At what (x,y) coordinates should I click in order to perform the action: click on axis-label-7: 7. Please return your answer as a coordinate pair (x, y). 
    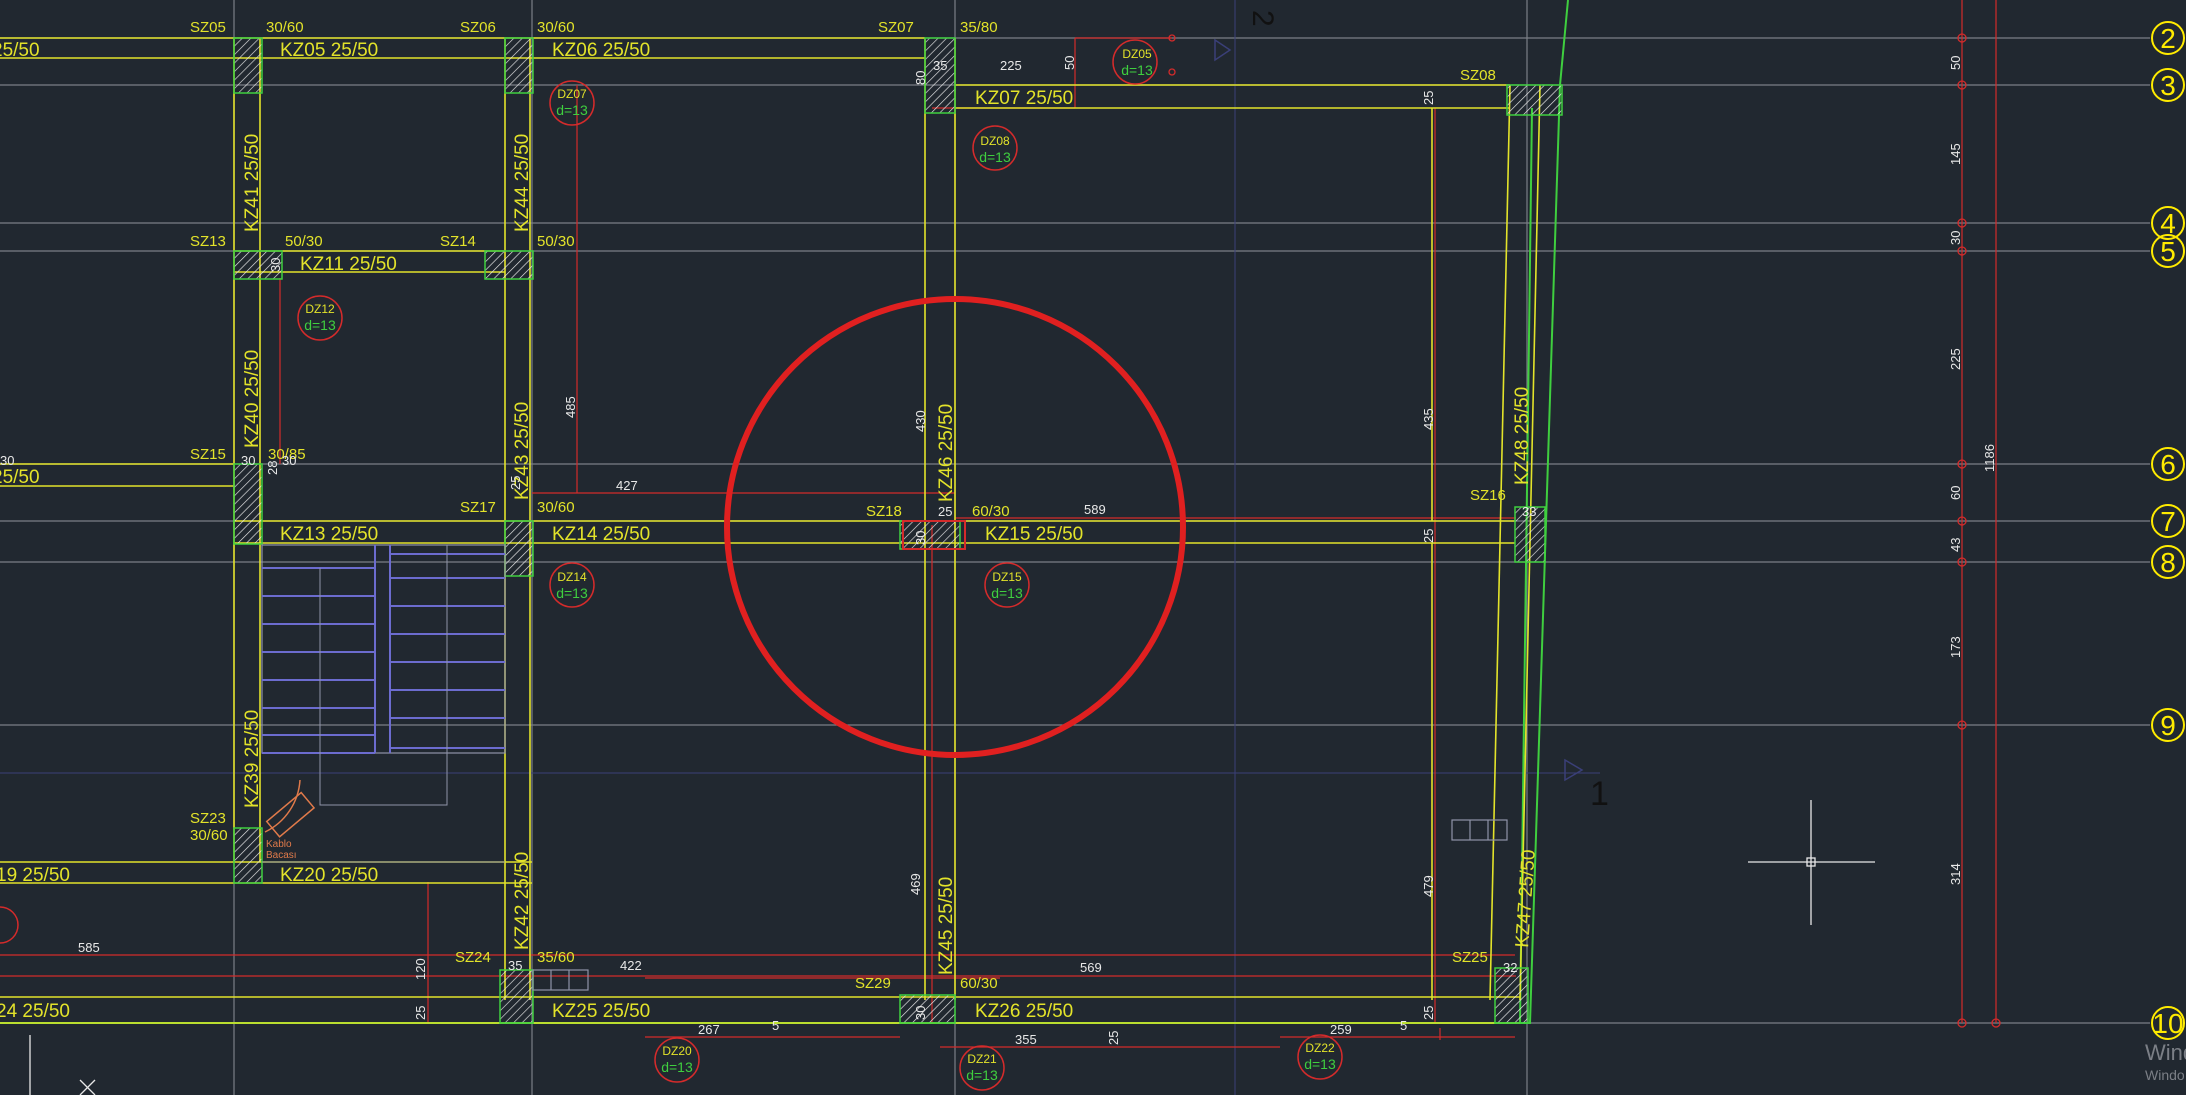
    Looking at the image, I should click on (2168, 521).